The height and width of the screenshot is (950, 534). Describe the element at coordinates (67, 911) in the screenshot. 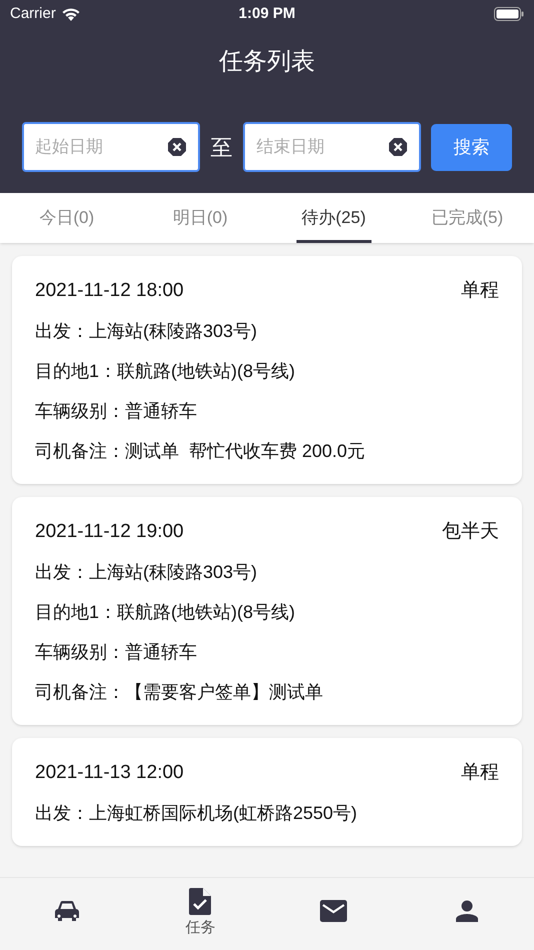

I see `car-icon` at that location.